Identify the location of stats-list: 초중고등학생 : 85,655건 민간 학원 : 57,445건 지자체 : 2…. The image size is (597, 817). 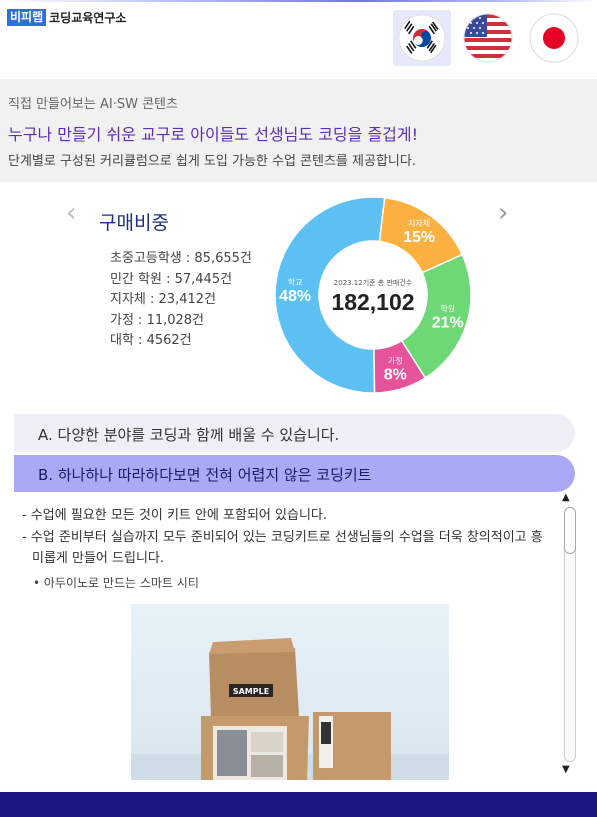
(181, 300).